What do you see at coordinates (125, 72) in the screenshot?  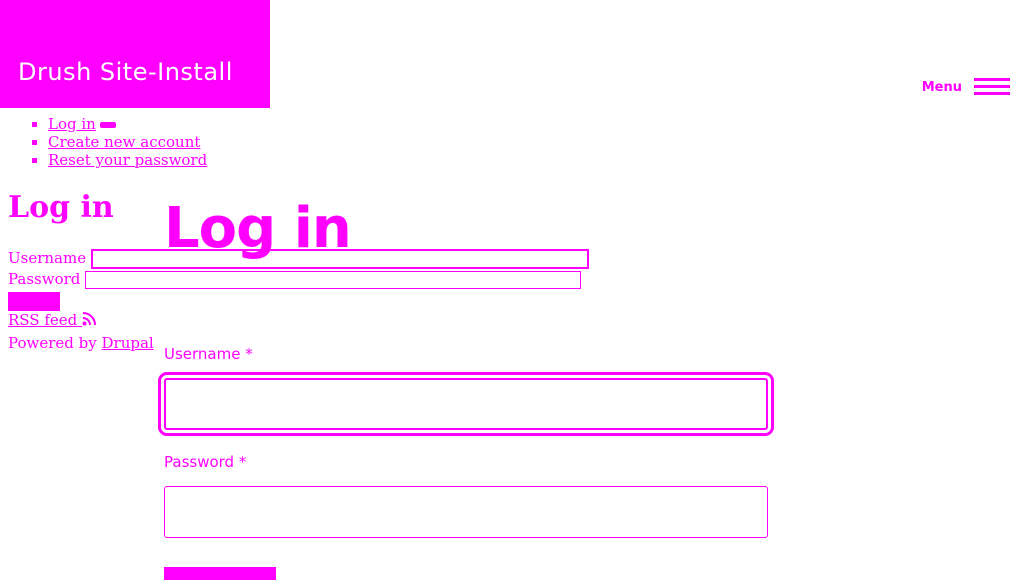 I see `site-name: Drush Site-Install` at bounding box center [125, 72].